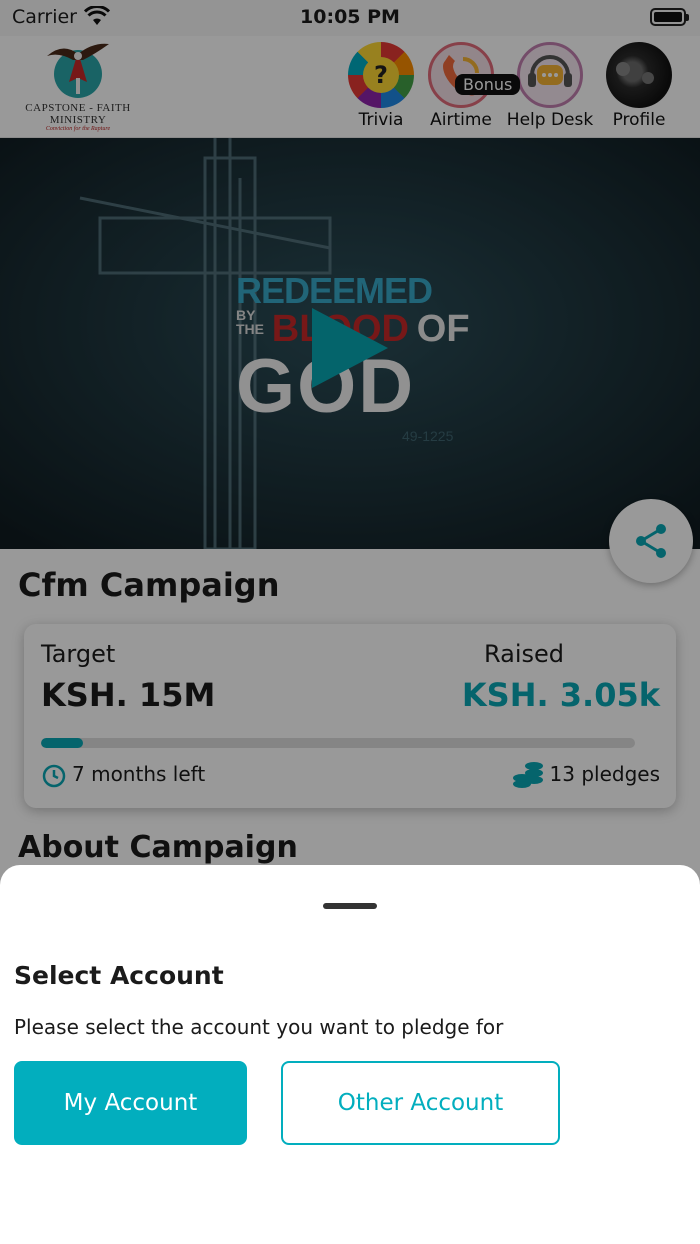  What do you see at coordinates (420, 1103) in the screenshot?
I see `other-account-button: Other Account` at bounding box center [420, 1103].